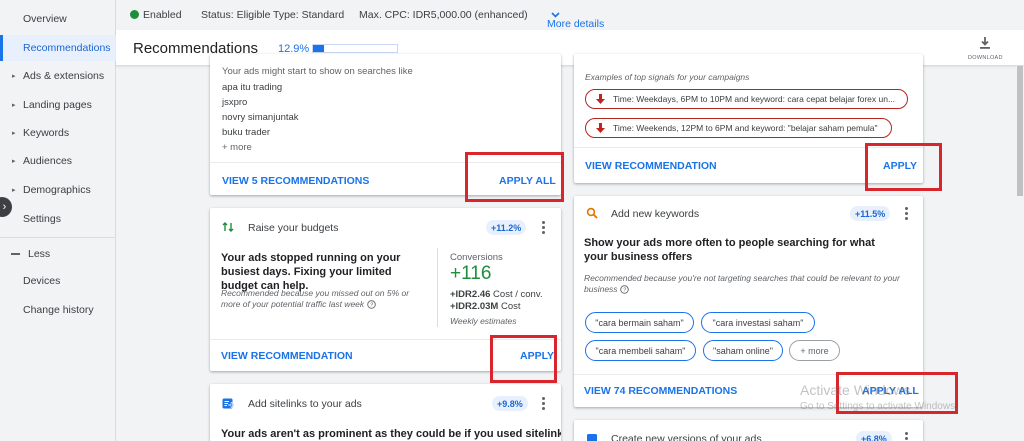 The width and height of the screenshot is (1024, 441). What do you see at coordinates (318, 48) in the screenshot?
I see `optimization-score-fill` at bounding box center [318, 48].